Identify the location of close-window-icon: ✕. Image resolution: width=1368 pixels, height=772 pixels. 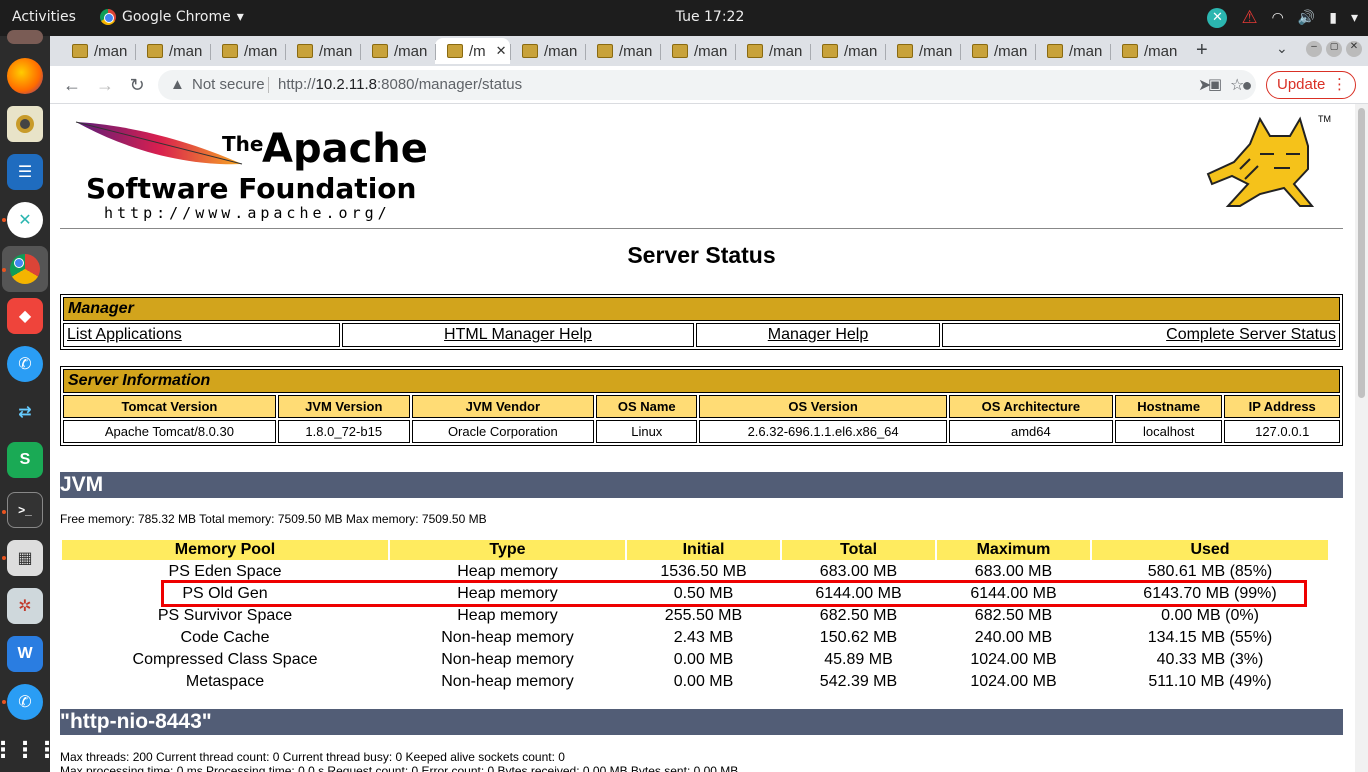
(1354, 49).